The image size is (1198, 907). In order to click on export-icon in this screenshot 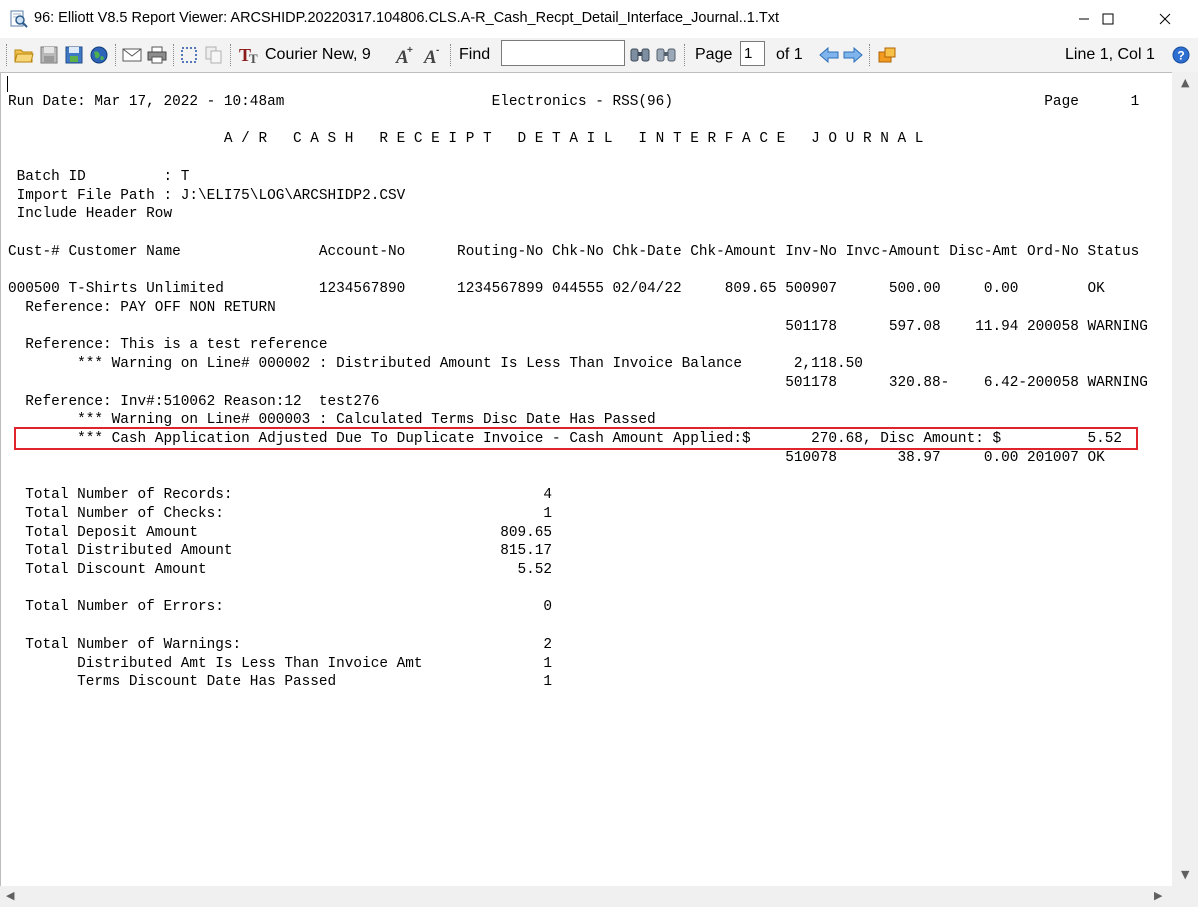, I will do `click(887, 55)`.